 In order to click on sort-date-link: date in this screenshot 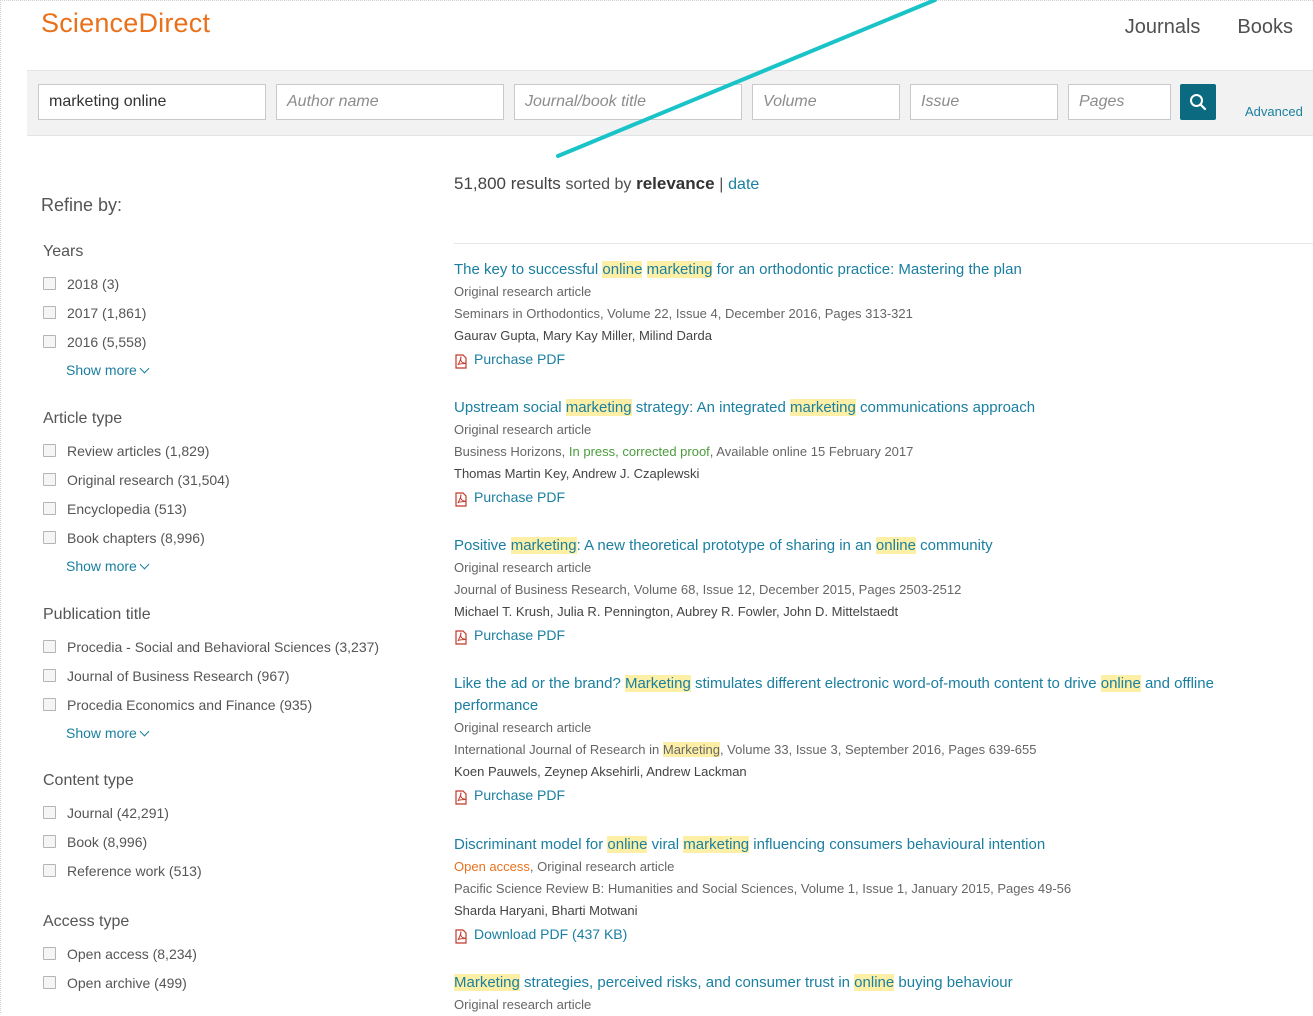, I will do `click(743, 184)`.